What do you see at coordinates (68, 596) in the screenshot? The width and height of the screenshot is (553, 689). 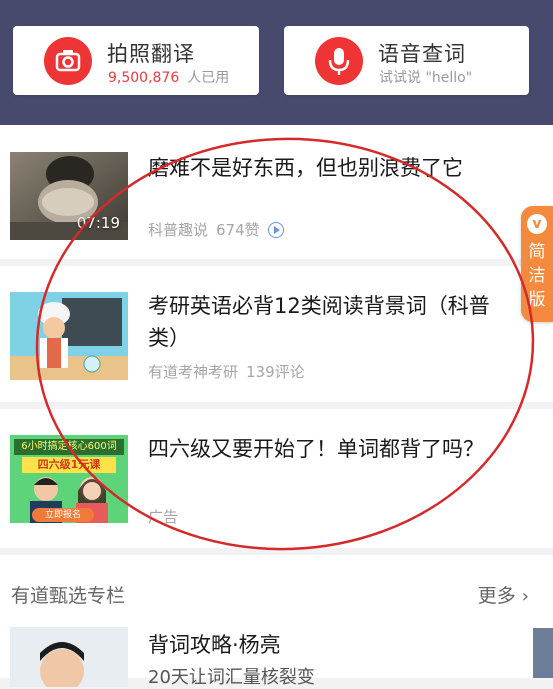 I see `section-title: 有道甄选专栏` at bounding box center [68, 596].